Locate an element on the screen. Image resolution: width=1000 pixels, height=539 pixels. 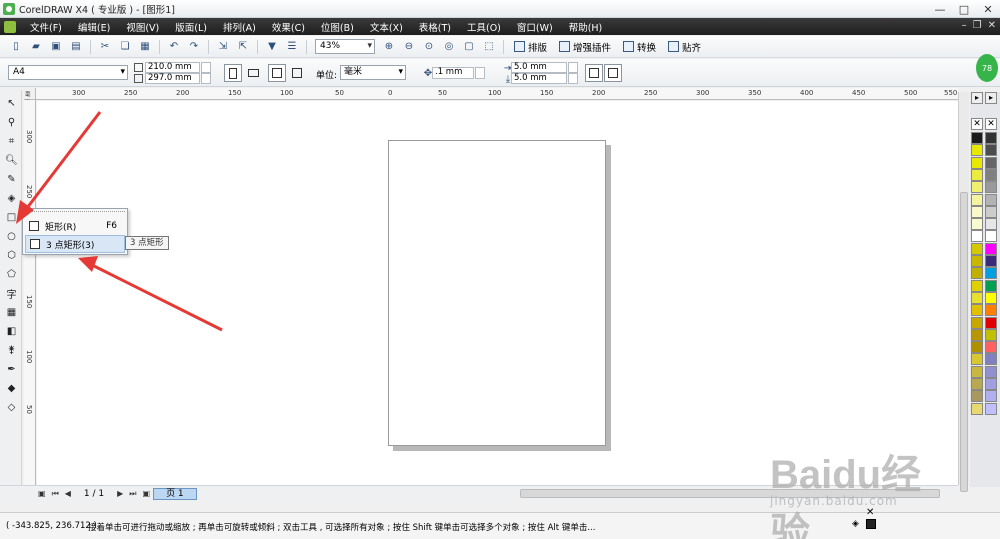
prev-page-icon: ◀ is located at coordinates (68, 493).